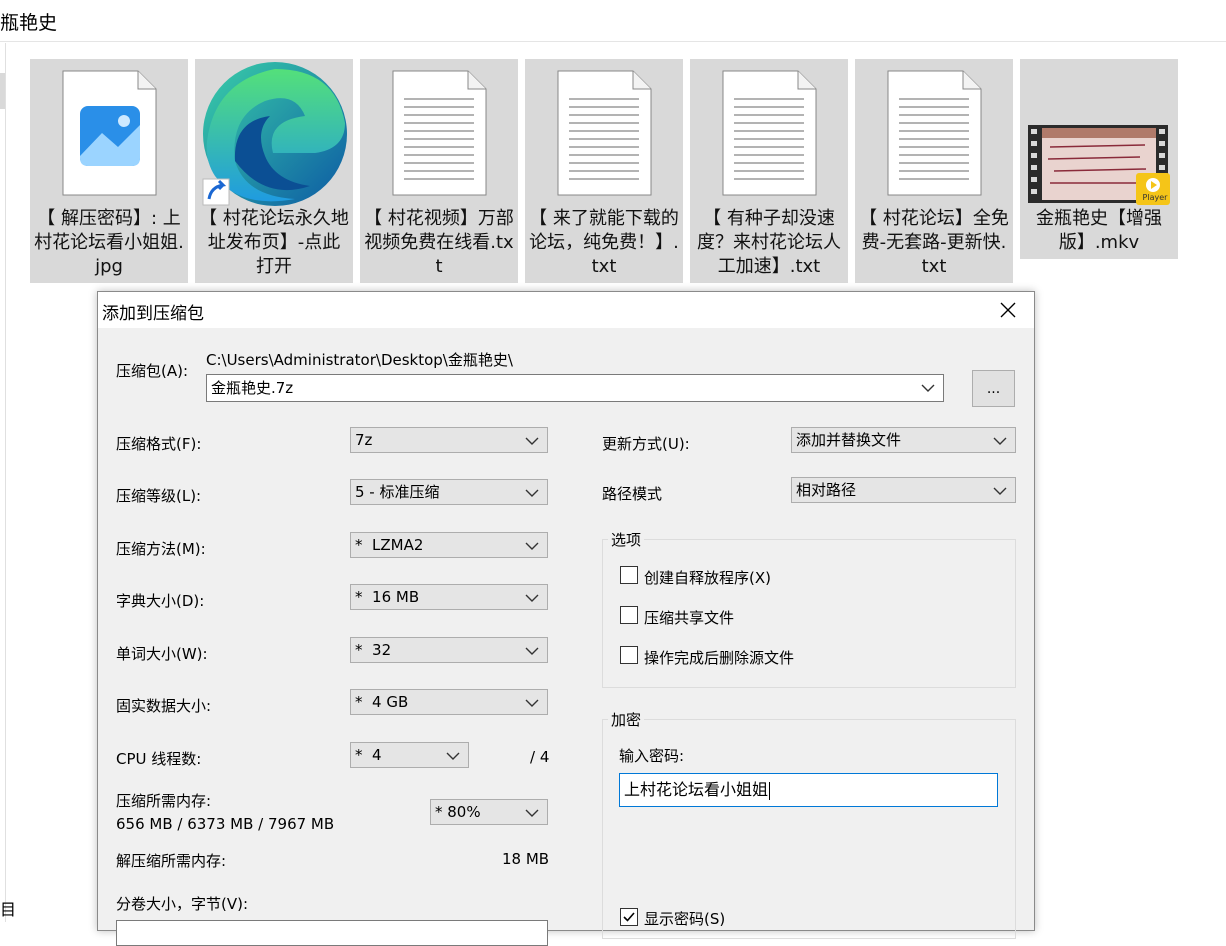 This screenshot has height=946, width=1226. I want to click on mem-comp-label: 压缩所需内存:, so click(164, 801).